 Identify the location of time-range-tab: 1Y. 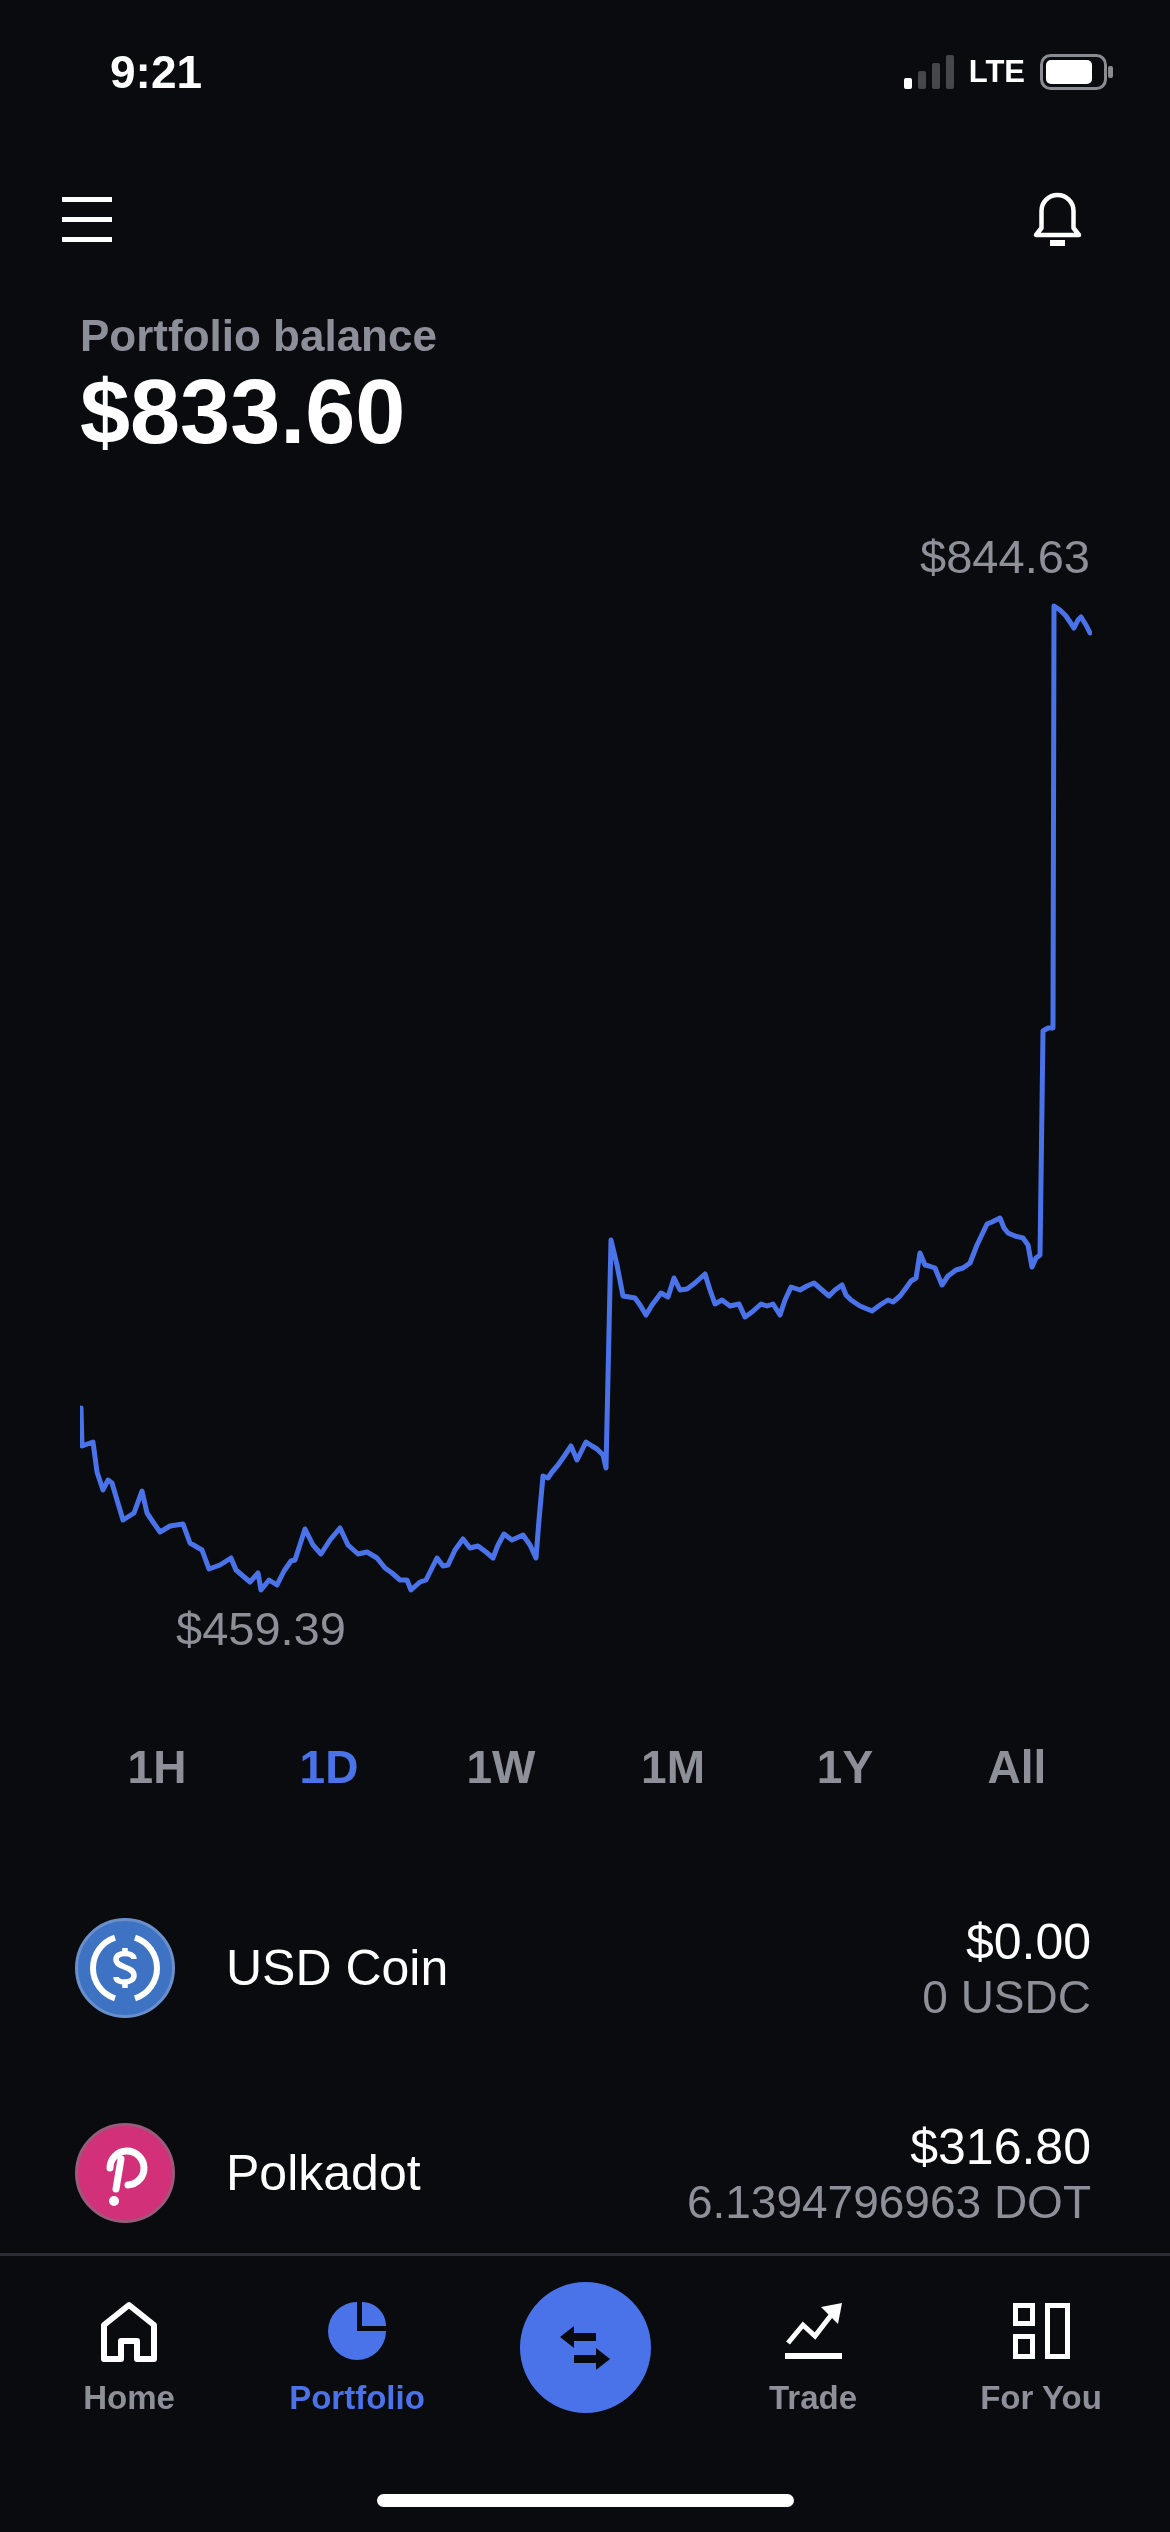
(845, 1767).